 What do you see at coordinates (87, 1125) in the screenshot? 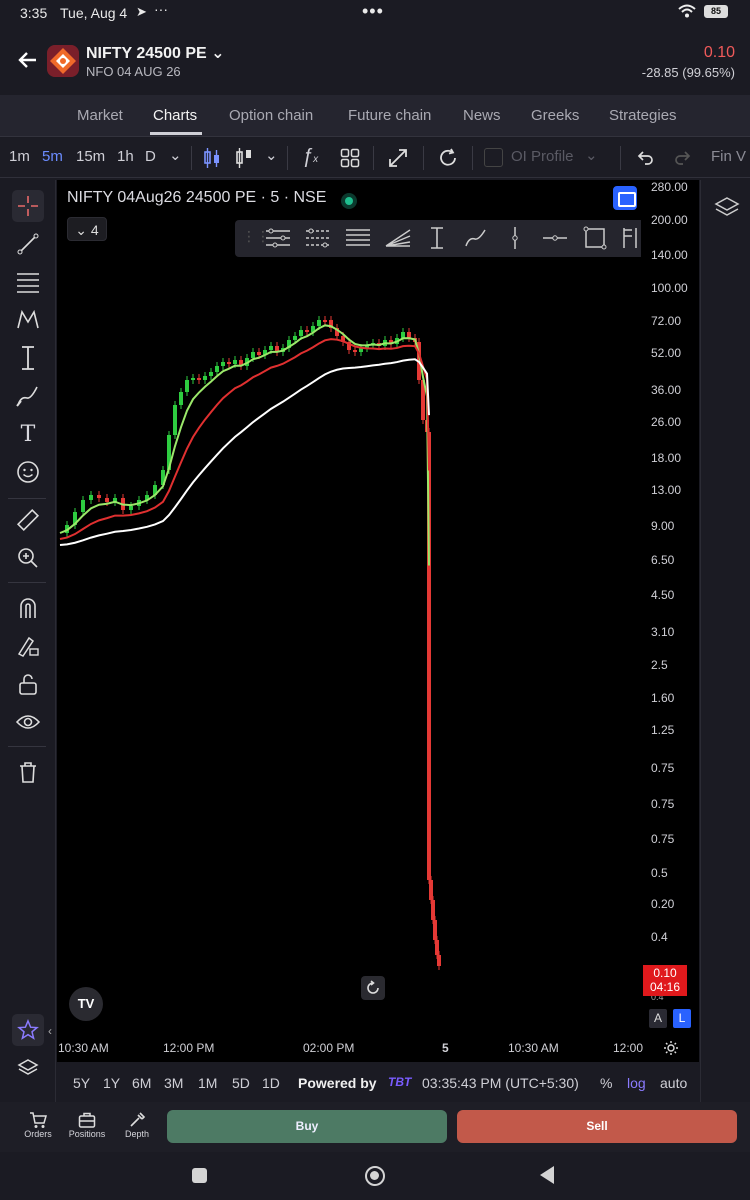
I see `positions-button: Positions` at bounding box center [87, 1125].